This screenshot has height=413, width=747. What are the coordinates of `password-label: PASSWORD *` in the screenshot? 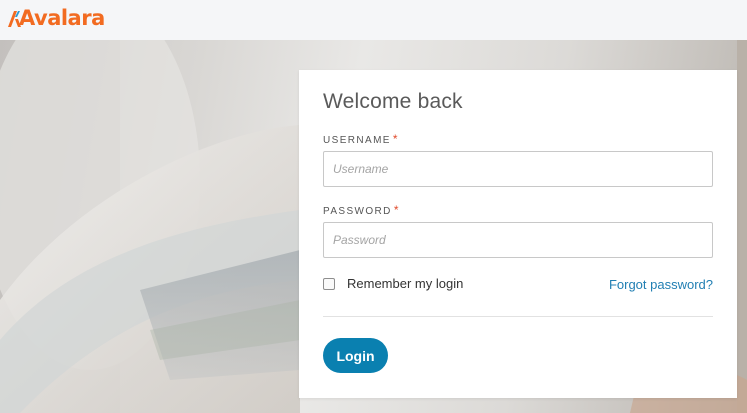 It's located at (361, 210).